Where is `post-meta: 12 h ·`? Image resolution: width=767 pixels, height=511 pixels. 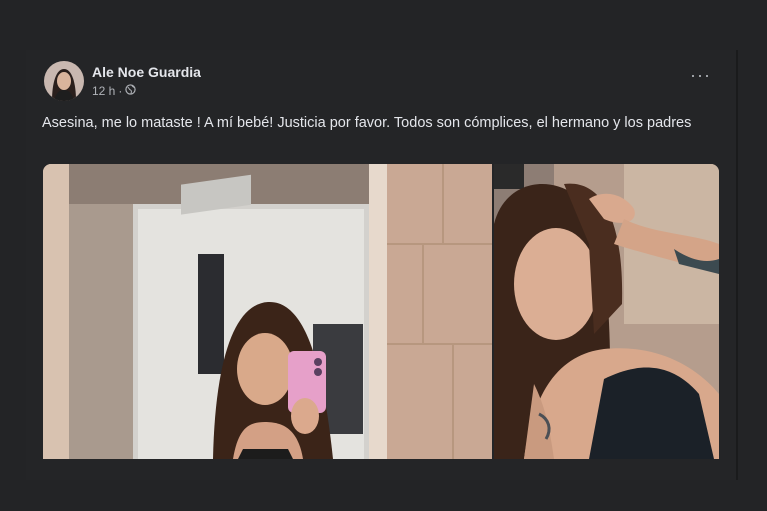
post-meta: 12 h · is located at coordinates (114, 91).